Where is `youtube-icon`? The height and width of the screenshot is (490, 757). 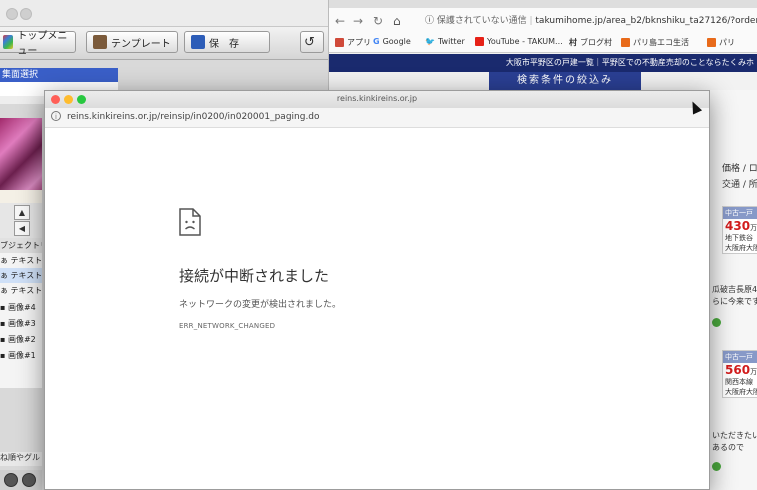 youtube-icon is located at coordinates (479, 41).